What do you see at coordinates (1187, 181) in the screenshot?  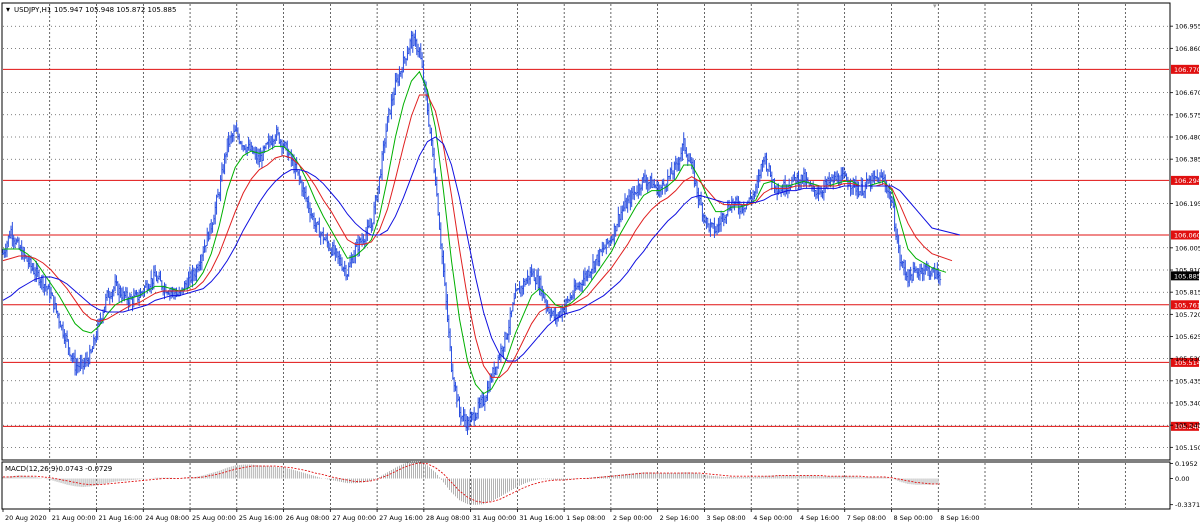 I see `level-price-label: 106.294` at bounding box center [1187, 181].